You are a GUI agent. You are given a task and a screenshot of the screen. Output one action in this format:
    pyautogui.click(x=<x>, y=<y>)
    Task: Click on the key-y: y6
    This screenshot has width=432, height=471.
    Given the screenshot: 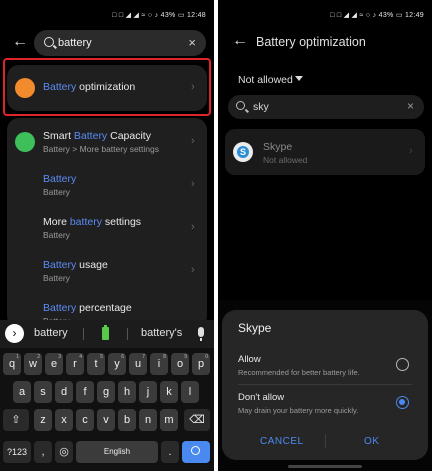 What is the action you would take?
    pyautogui.click(x=117, y=364)
    